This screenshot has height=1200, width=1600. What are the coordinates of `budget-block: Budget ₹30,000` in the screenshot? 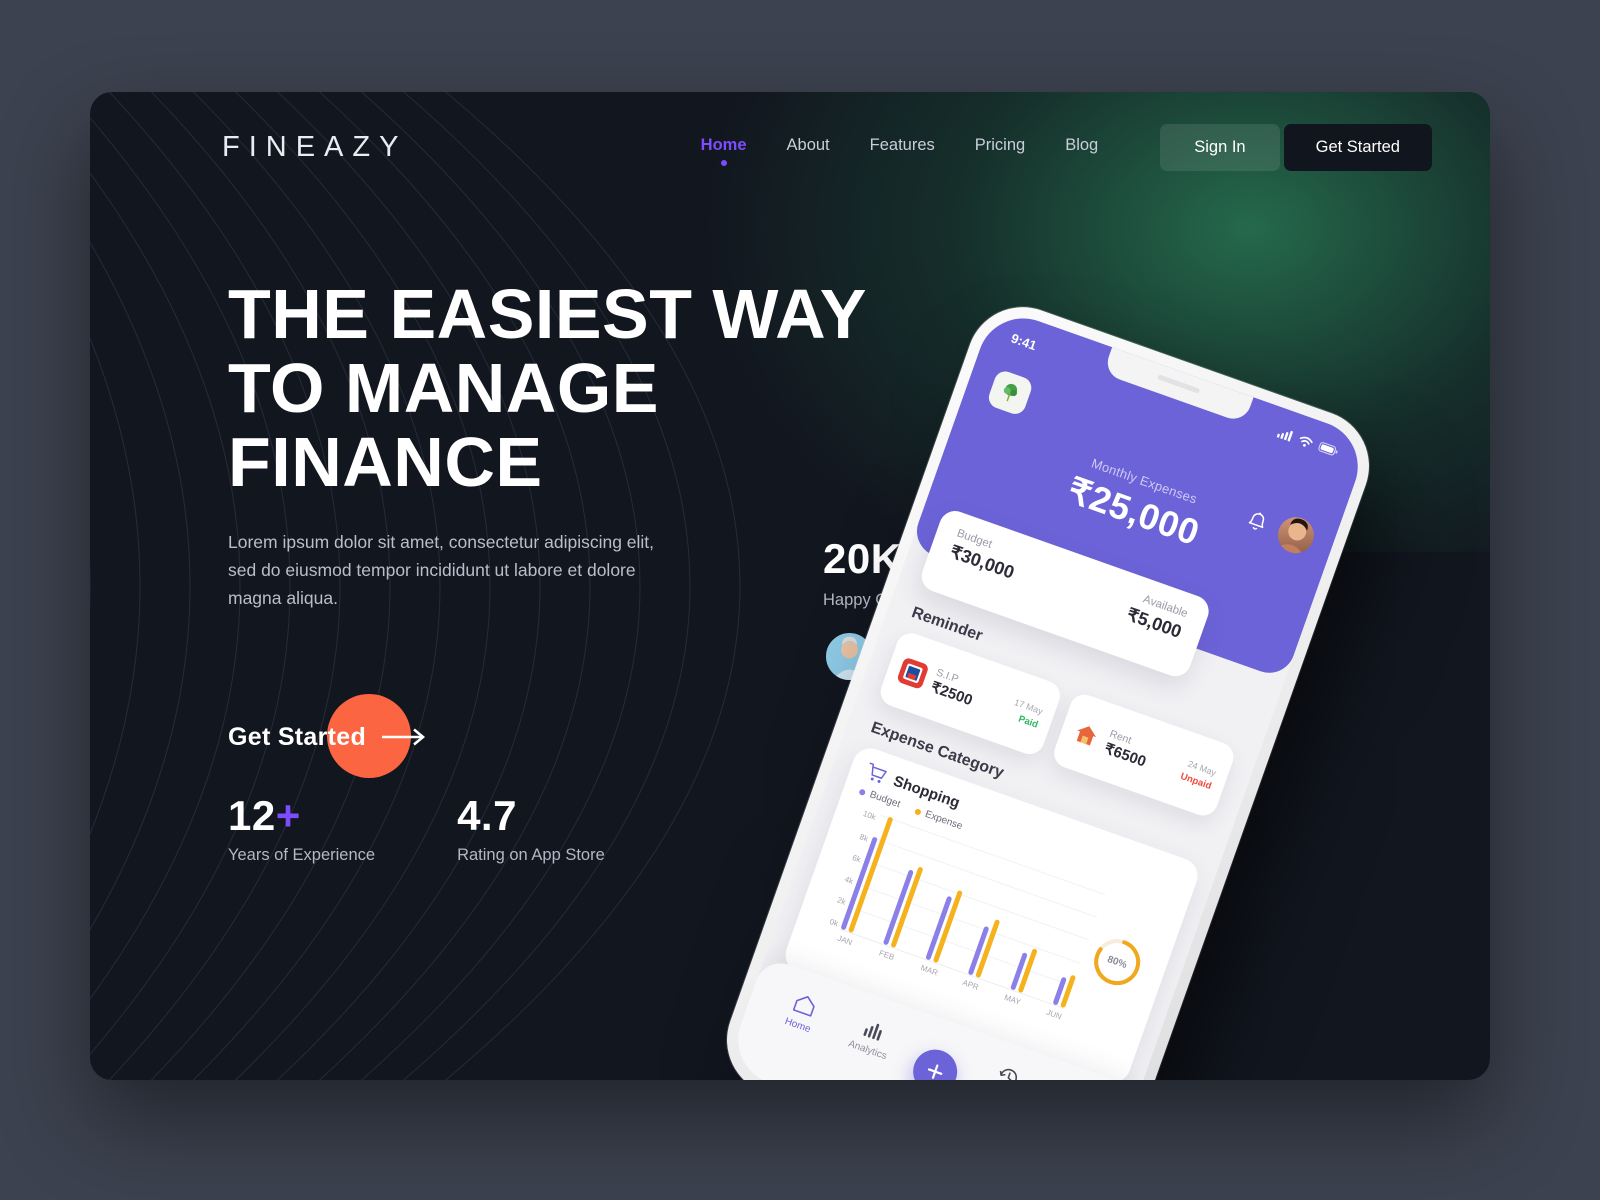 It's located at (981, 563).